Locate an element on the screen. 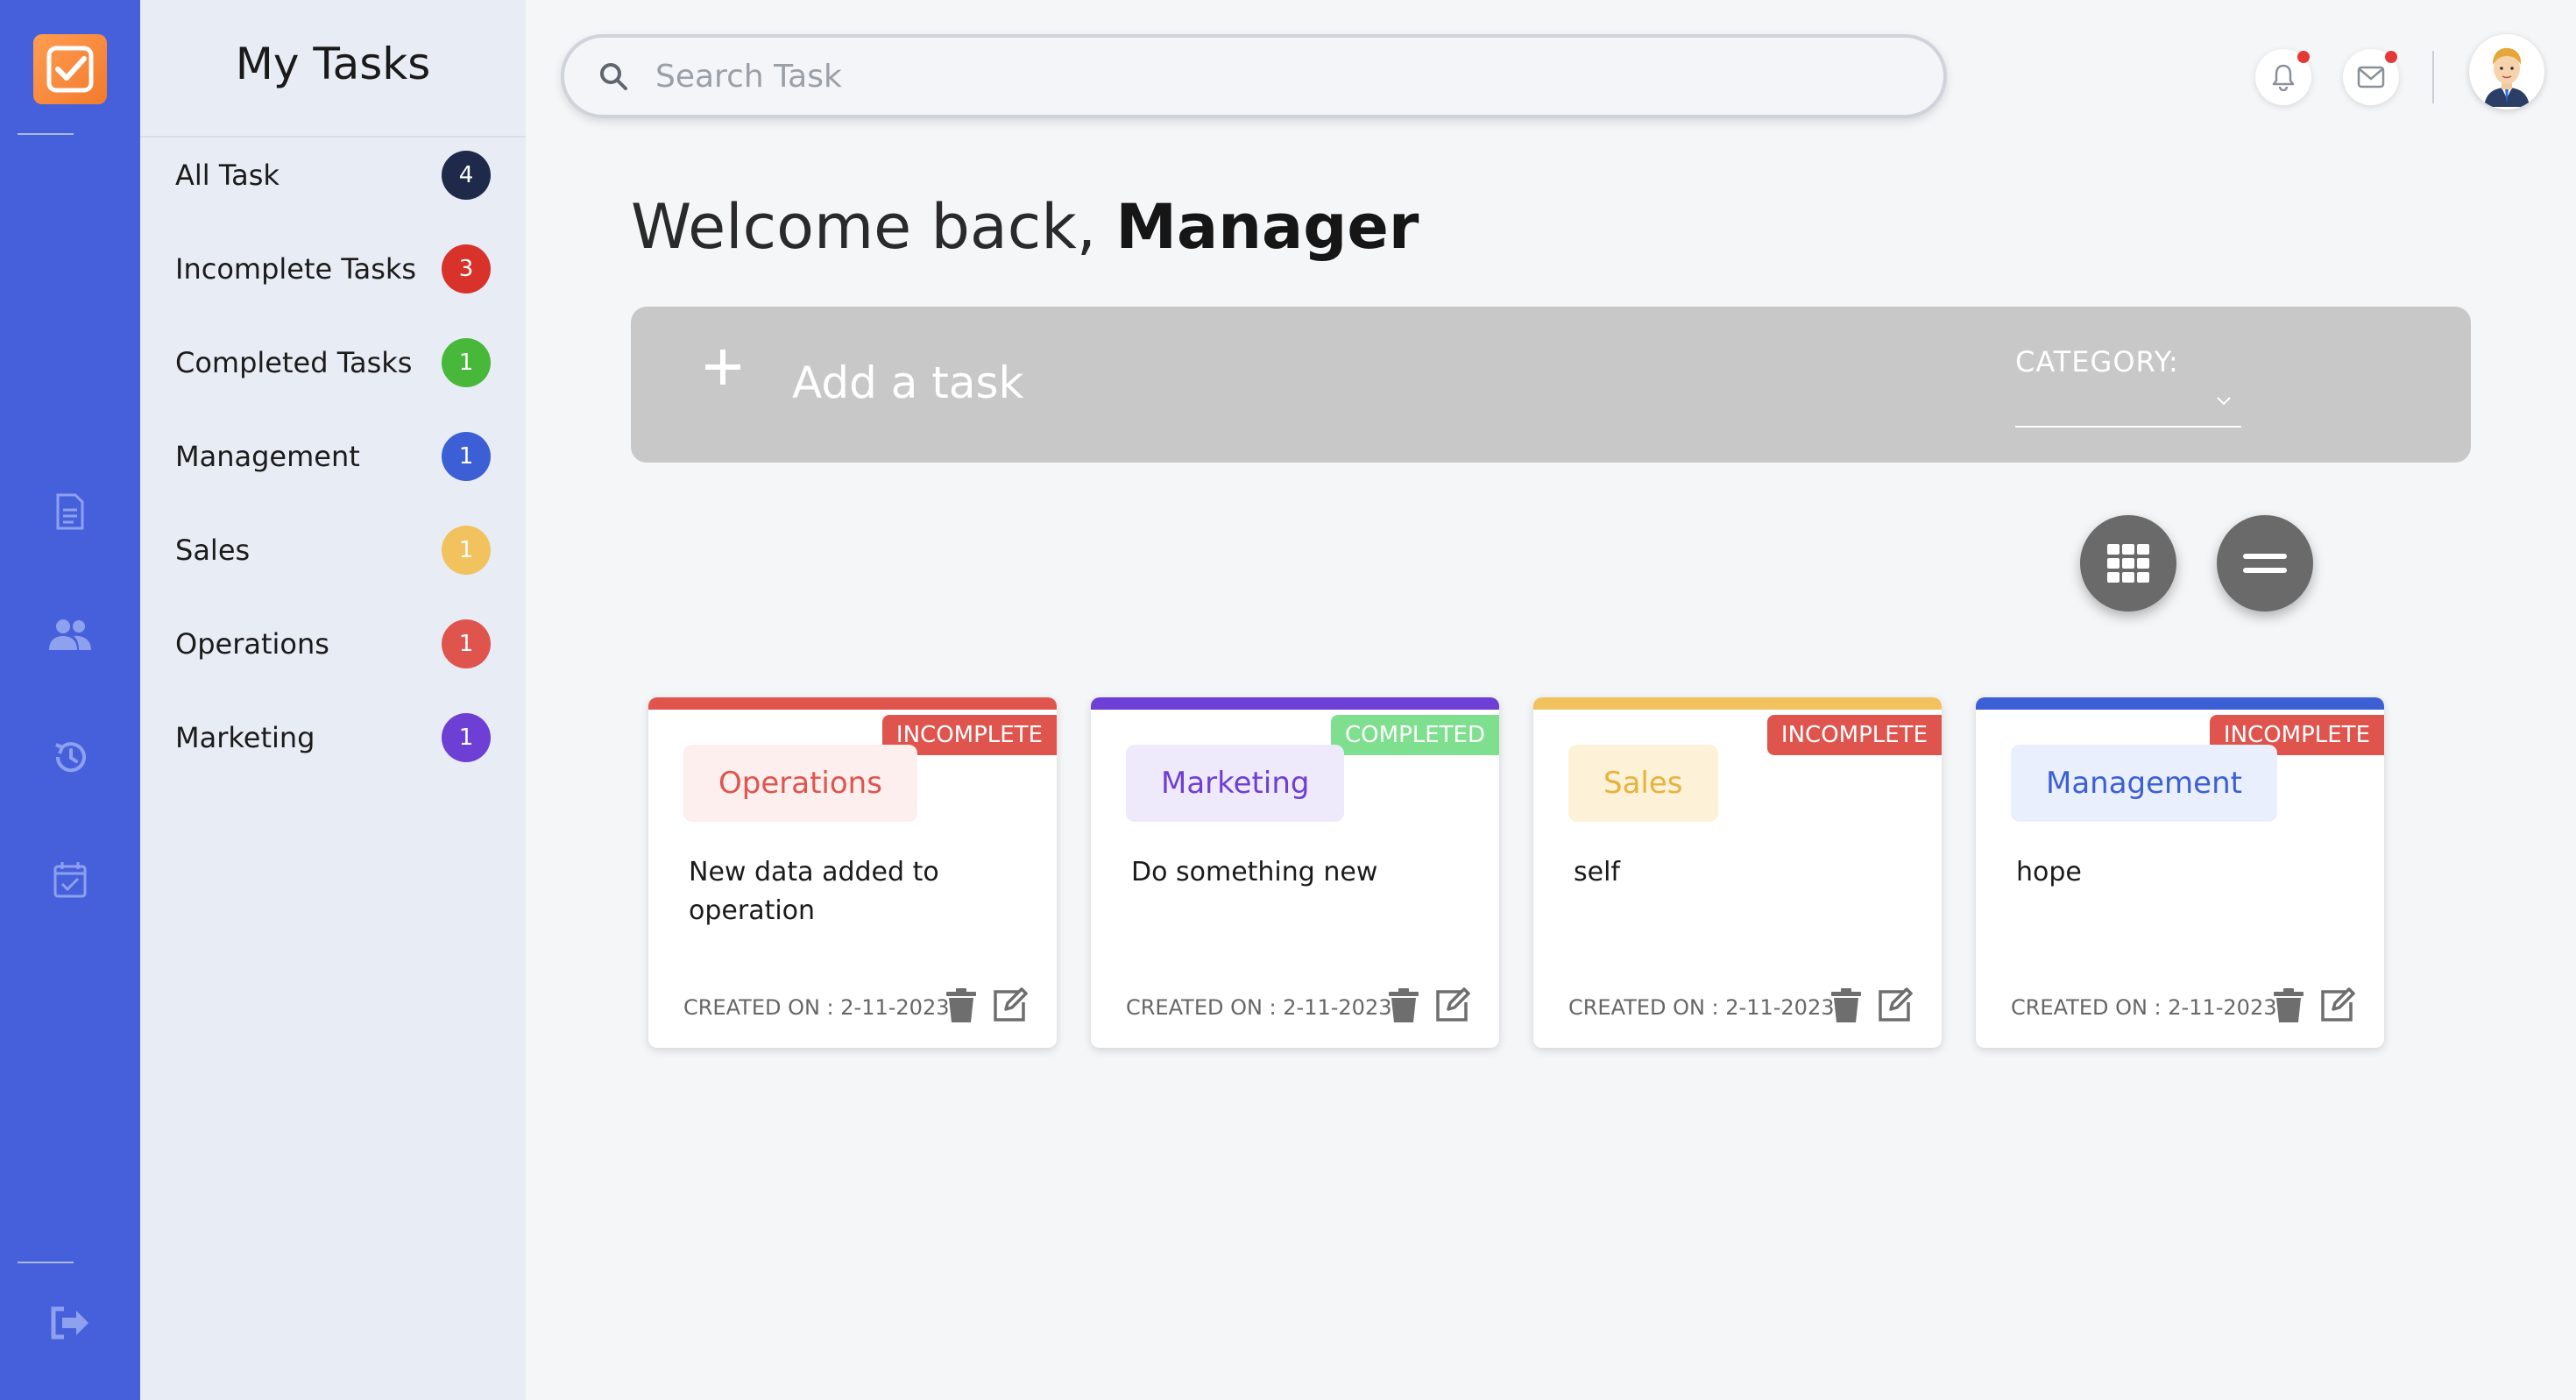  list-icon is located at coordinates (2265, 563).